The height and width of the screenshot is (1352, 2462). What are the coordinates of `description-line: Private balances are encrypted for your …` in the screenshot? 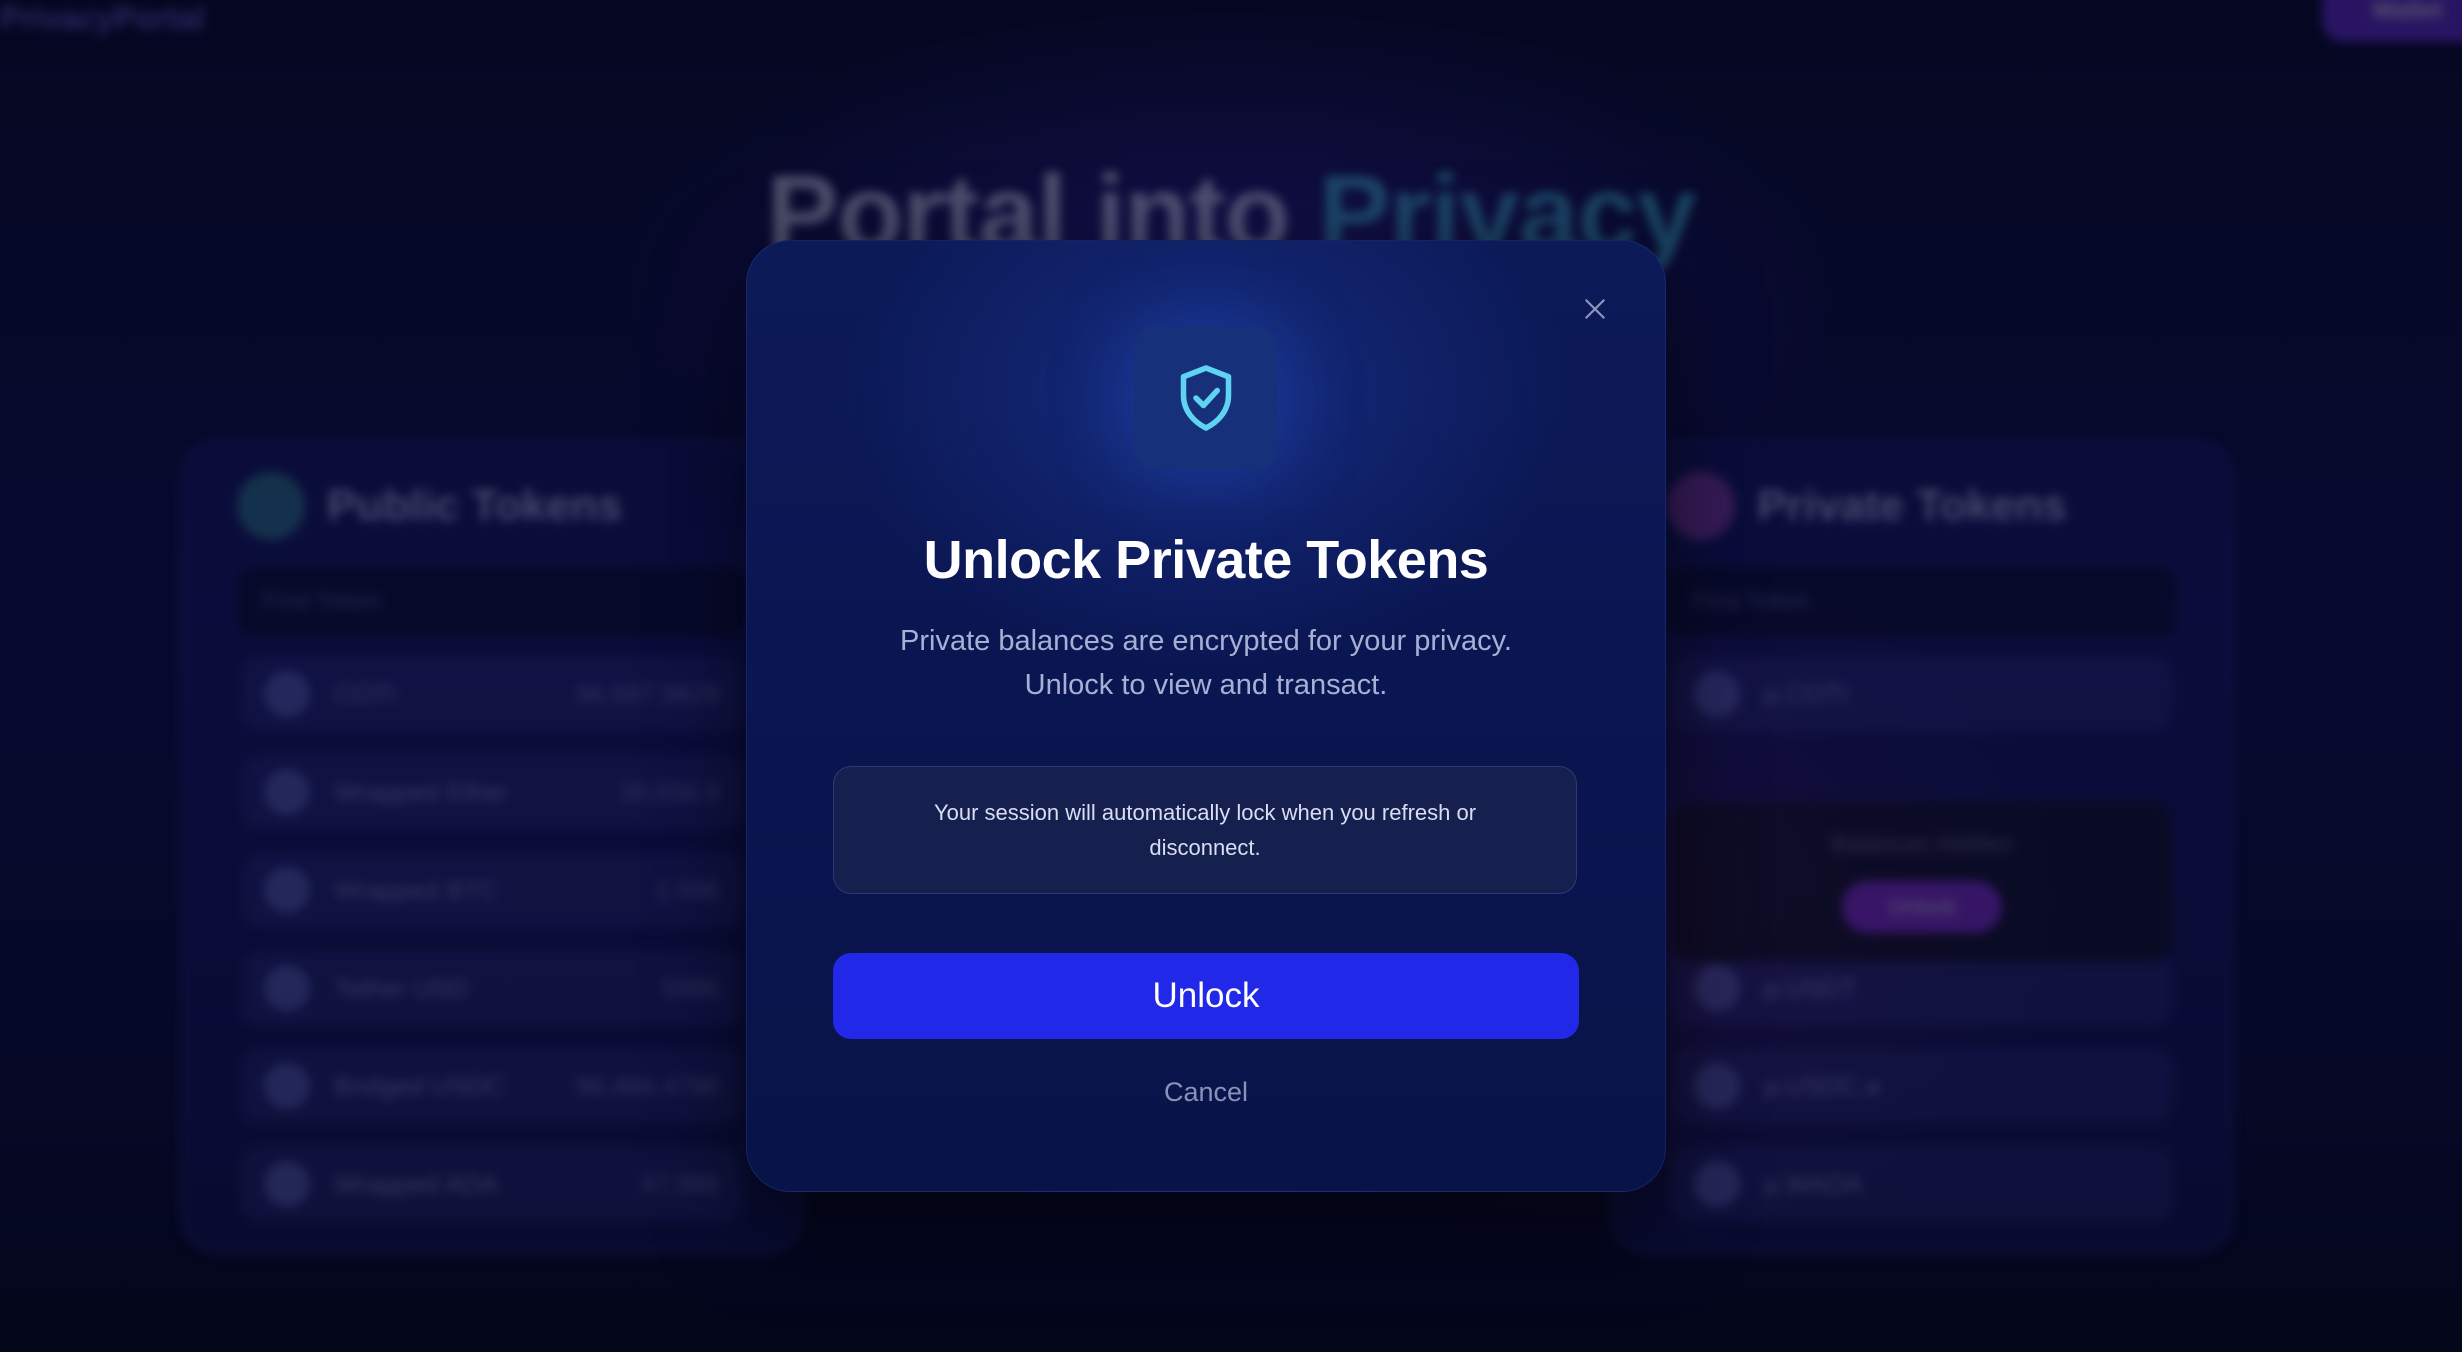 It's located at (1206, 641).